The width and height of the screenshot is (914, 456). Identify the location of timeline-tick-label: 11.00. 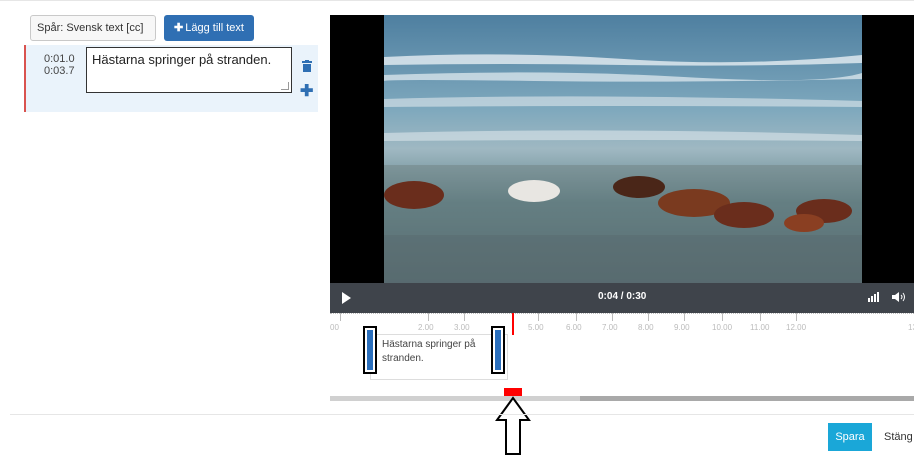
(760, 327).